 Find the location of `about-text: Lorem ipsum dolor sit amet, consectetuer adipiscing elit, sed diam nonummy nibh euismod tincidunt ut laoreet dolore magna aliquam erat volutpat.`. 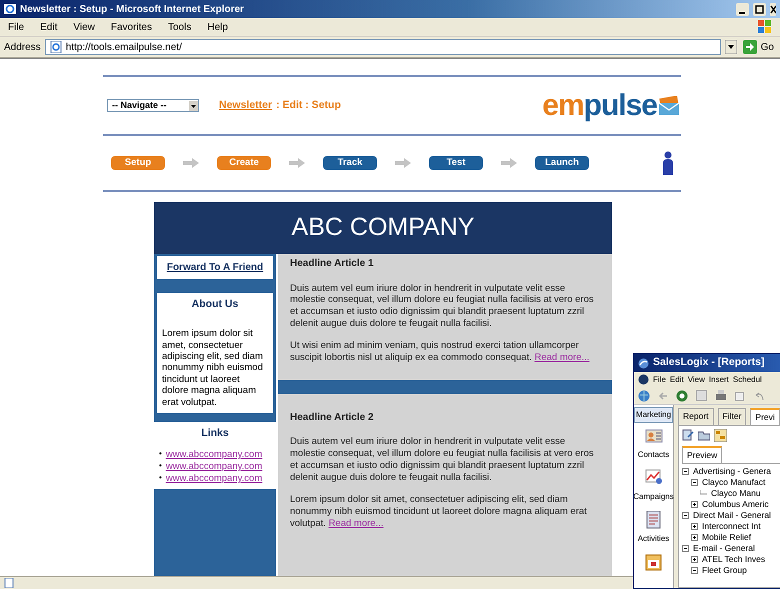

about-text: Lorem ipsum dolor sit amet, consectetuer adipiscing elit, sed diam nonummy nibh euismod tincidunt ut laoreet dolore magna aliquam erat volutpat. is located at coordinates (213, 368).